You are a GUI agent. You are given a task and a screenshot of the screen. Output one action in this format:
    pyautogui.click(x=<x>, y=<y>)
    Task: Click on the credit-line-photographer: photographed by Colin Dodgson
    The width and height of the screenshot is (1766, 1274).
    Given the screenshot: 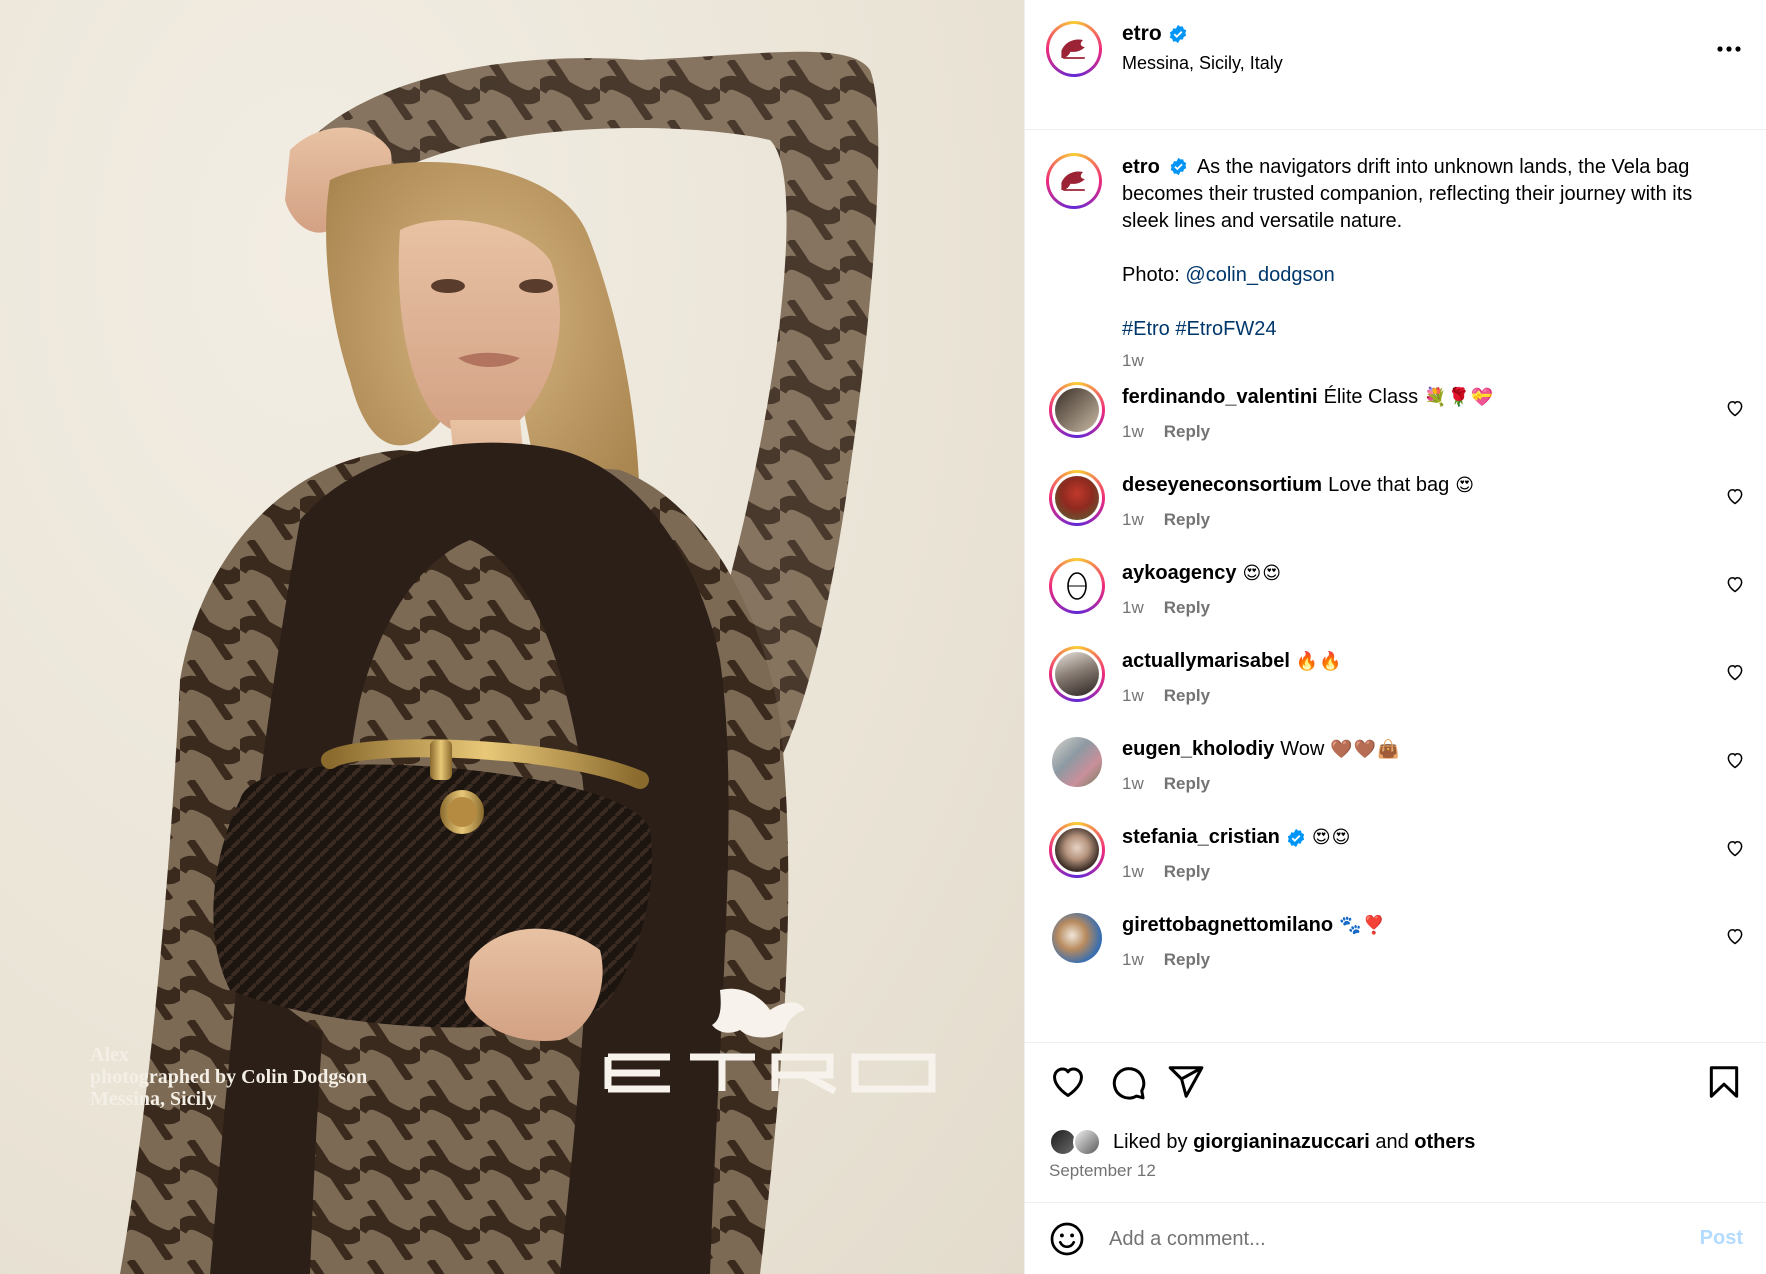 What is the action you would take?
    pyautogui.click(x=229, y=1077)
    